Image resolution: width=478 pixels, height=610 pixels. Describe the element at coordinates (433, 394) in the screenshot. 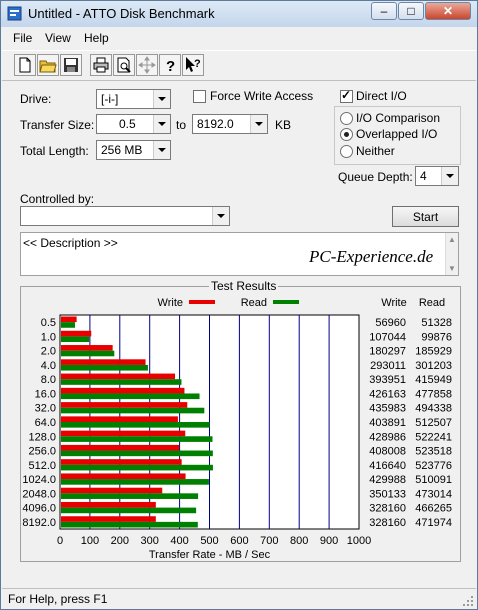

I see `read-value: 477858` at that location.